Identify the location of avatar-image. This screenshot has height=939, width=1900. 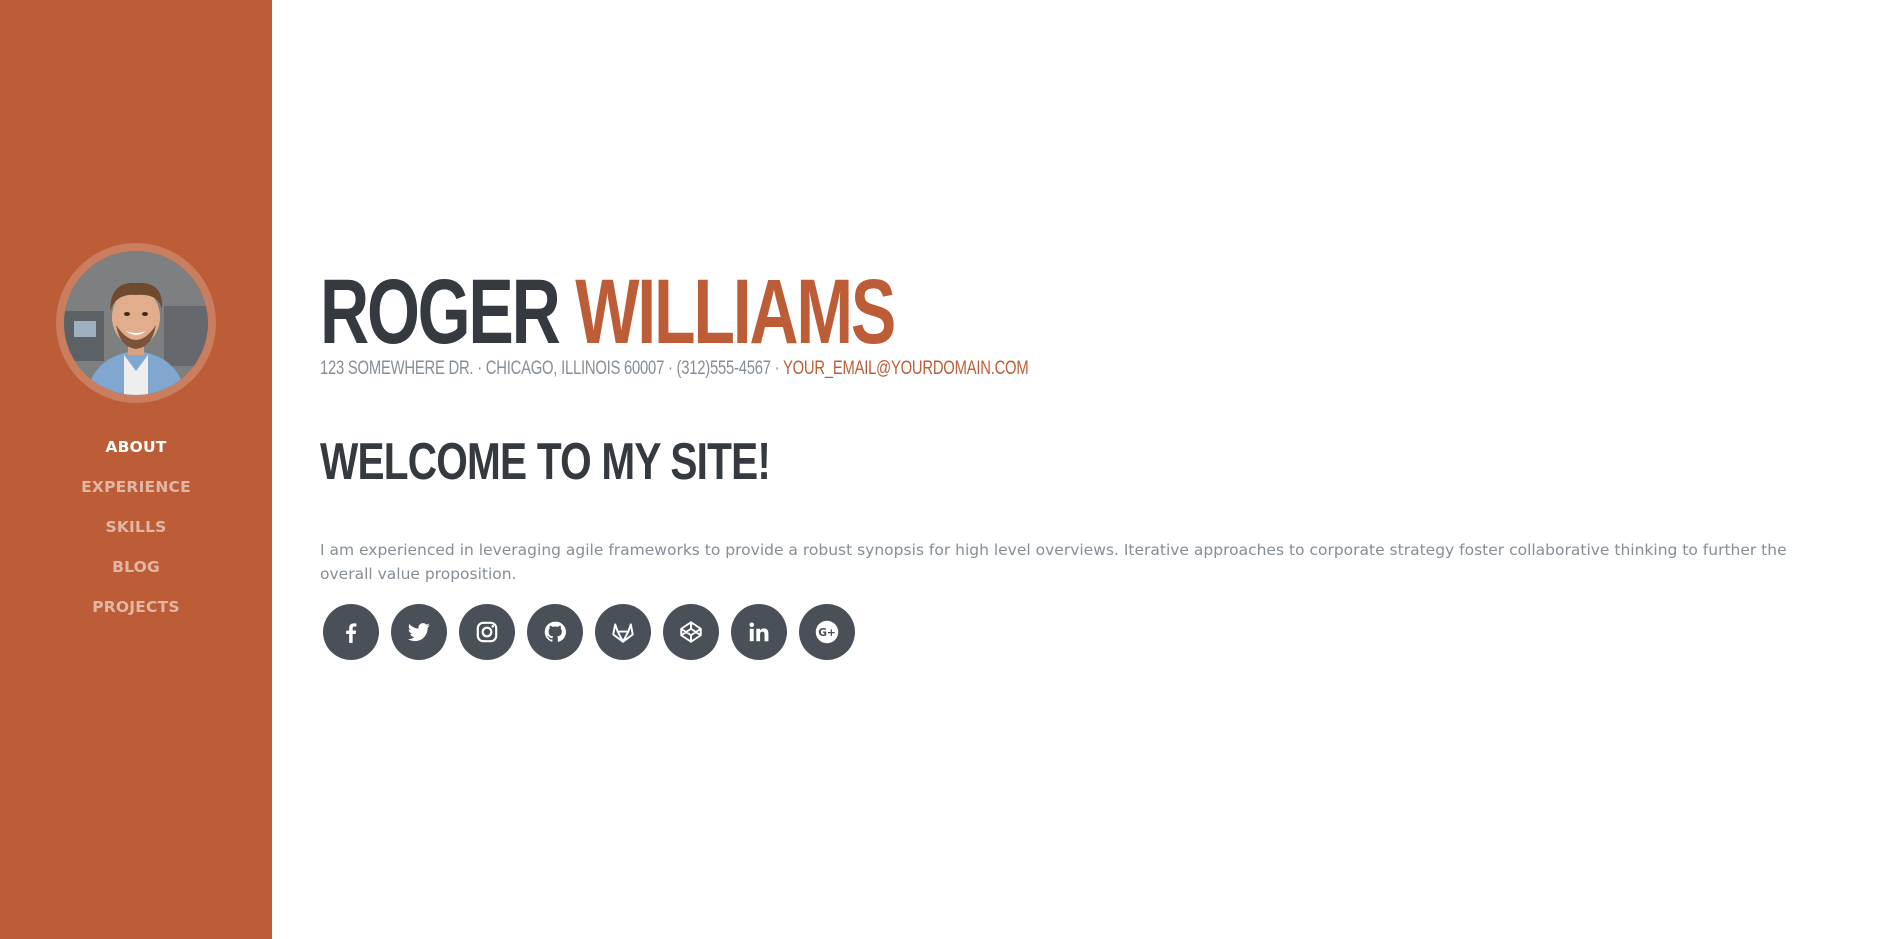
(136, 322).